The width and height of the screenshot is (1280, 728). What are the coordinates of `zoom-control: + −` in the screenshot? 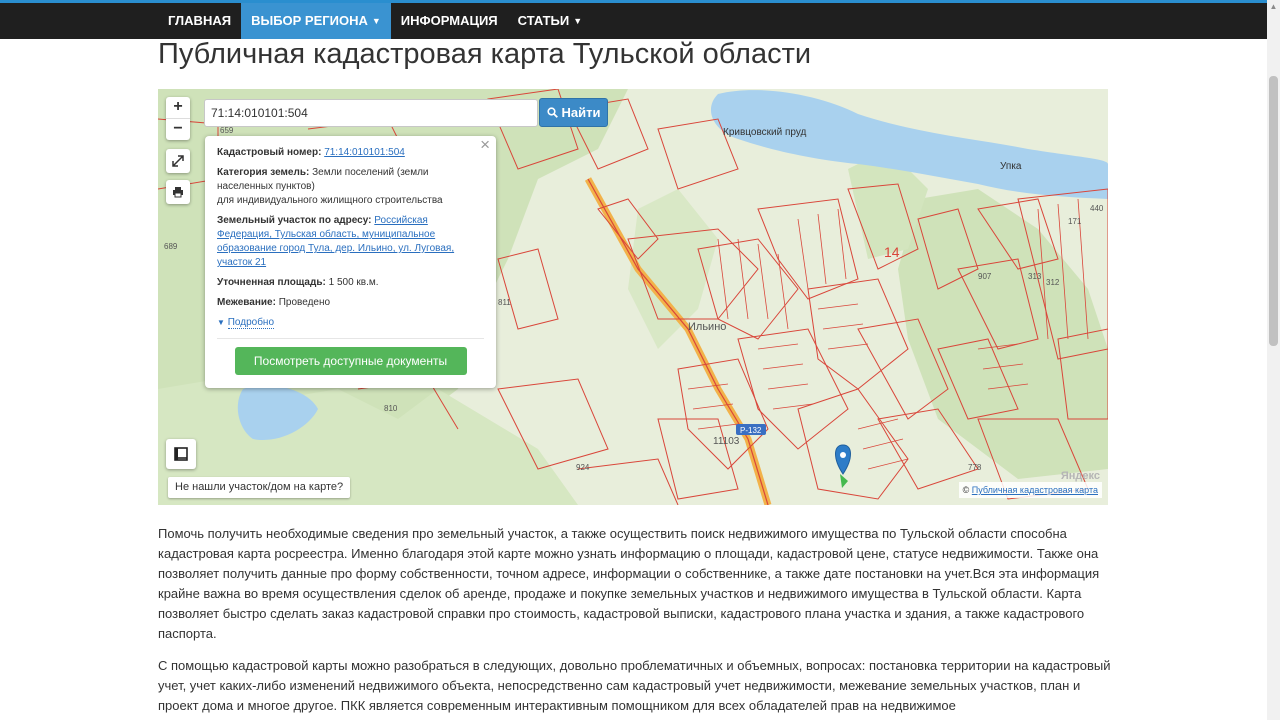 It's located at (178, 118).